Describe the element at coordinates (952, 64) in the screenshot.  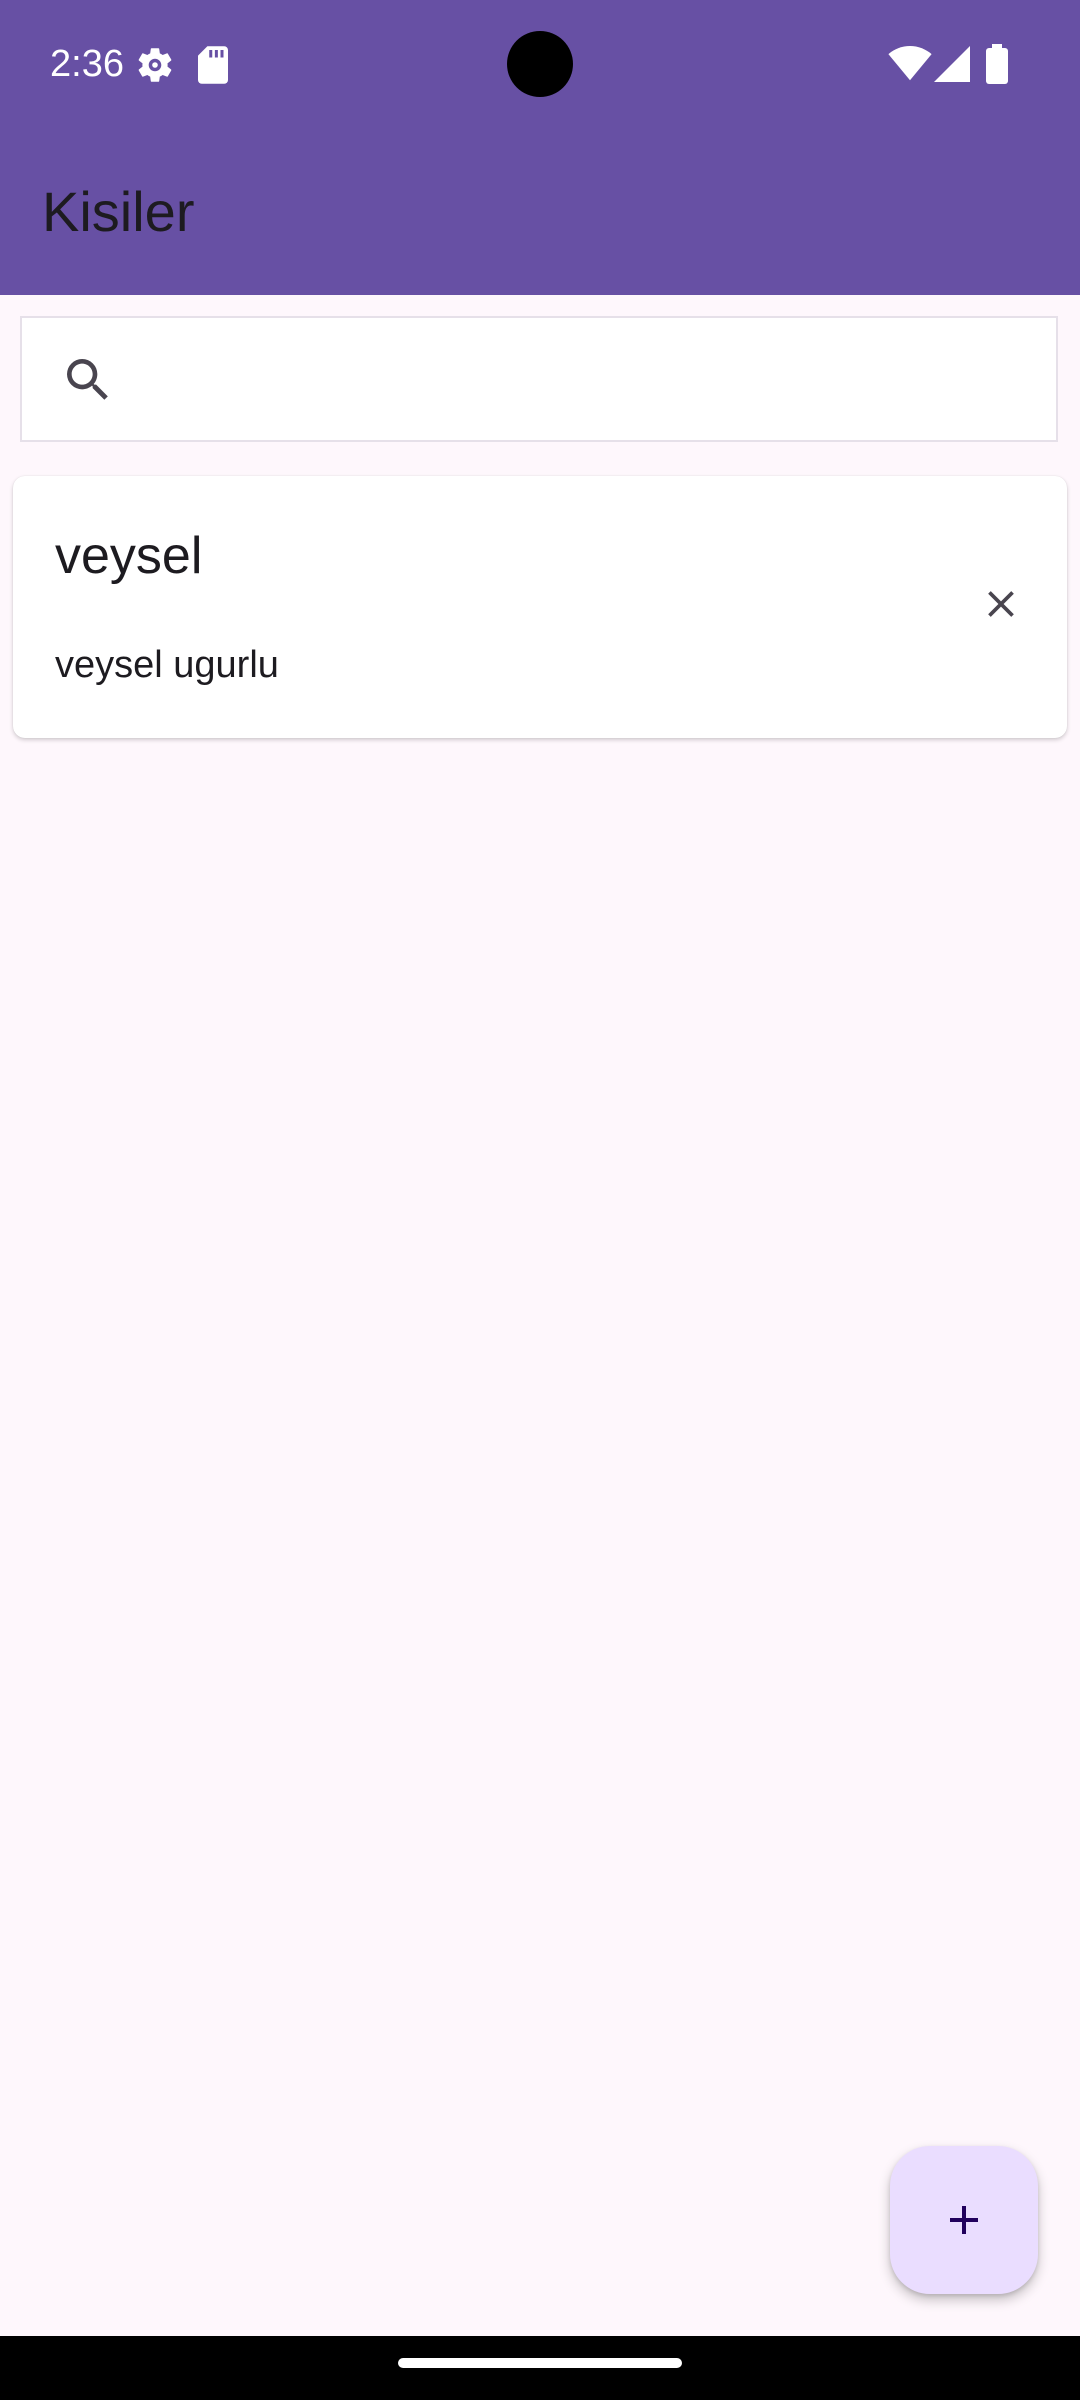
I see `signal-icon` at that location.